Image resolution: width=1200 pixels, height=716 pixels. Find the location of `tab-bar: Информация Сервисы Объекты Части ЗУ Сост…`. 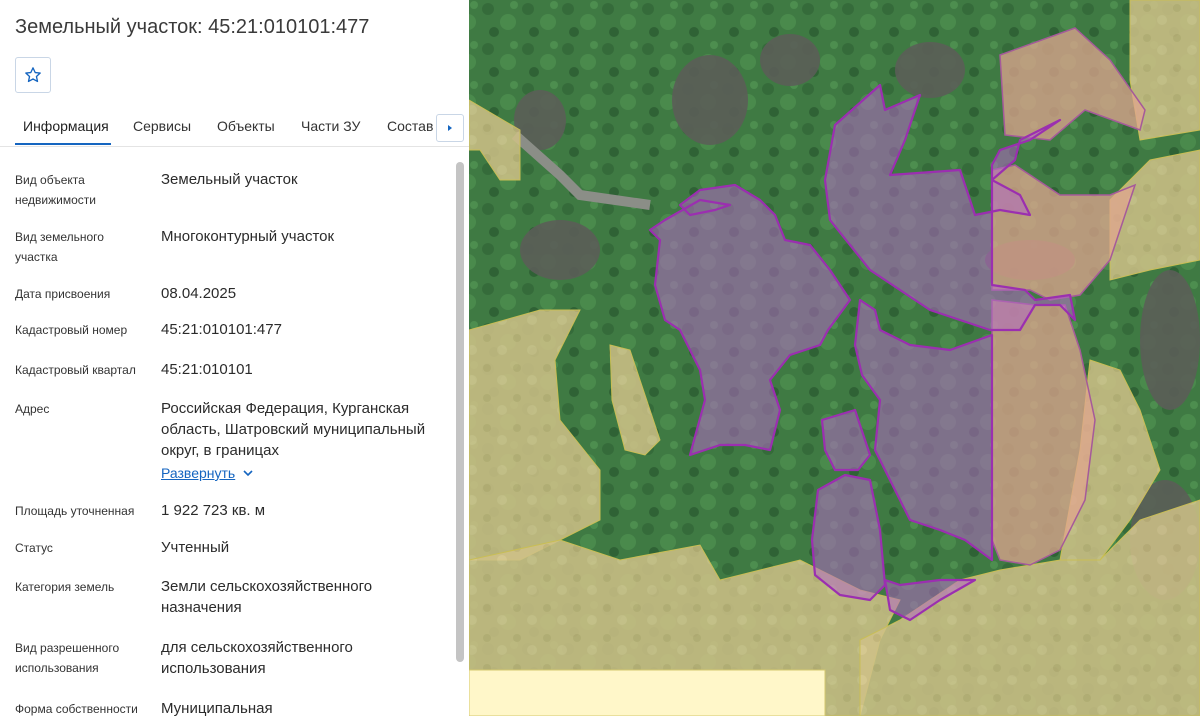

tab-bar: Информация Сервисы Объекты Части ЗУ Сост… is located at coordinates (234, 128).